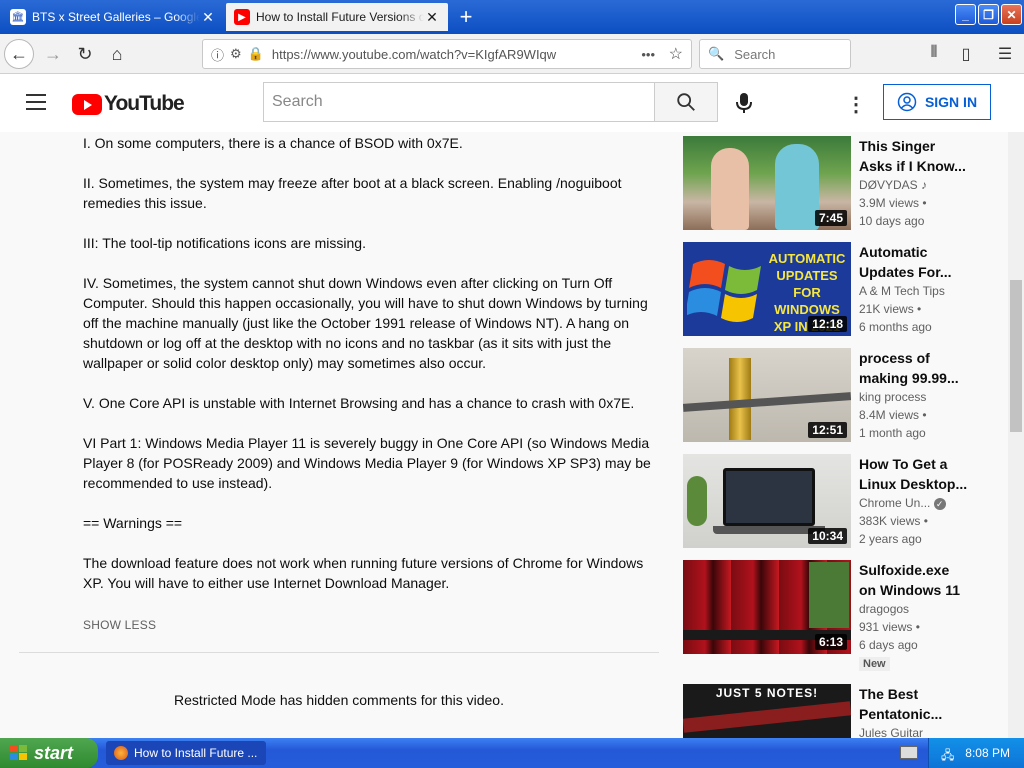 This screenshot has height=768, width=1024. Describe the element at coordinates (236, 54) in the screenshot. I see `permissions-icon: ⚙` at that location.